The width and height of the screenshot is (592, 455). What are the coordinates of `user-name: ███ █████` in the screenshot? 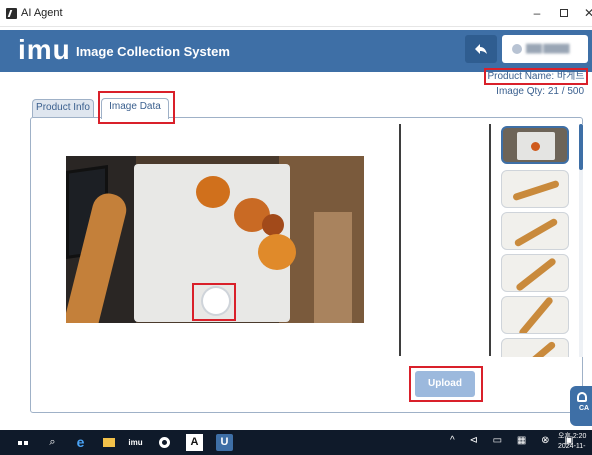 It's located at (548, 48).